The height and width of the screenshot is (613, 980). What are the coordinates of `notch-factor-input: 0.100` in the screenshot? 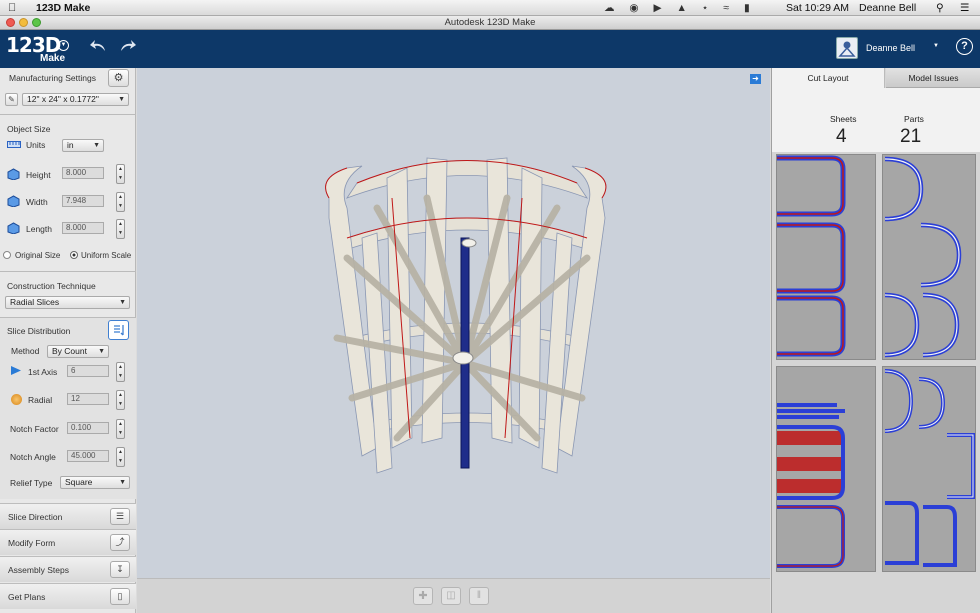 It's located at (88, 428).